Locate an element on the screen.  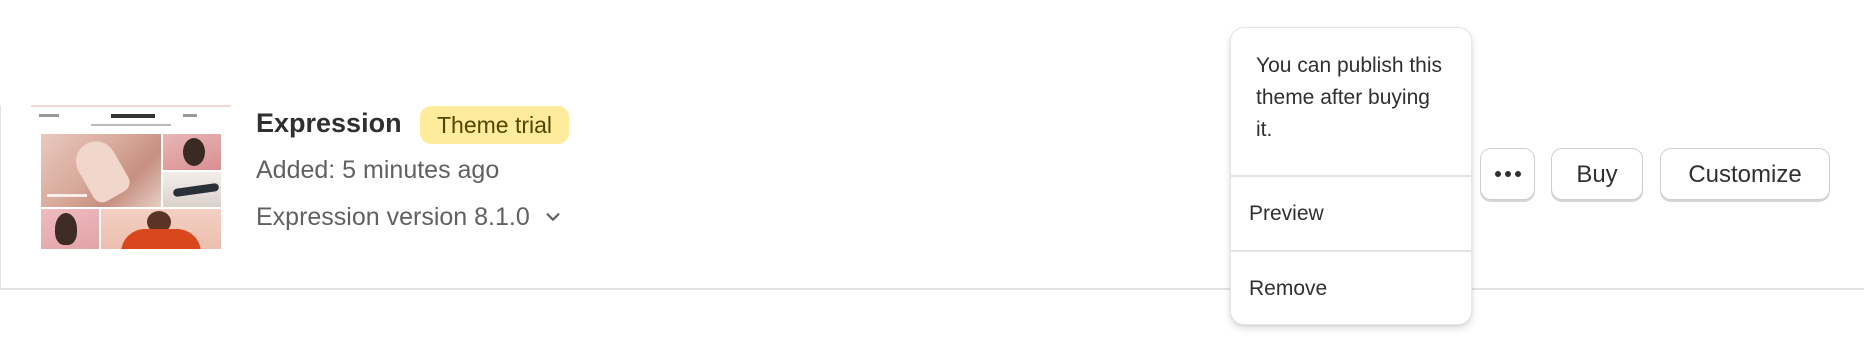
theme-trial-badge: Theme trial is located at coordinates (495, 125).